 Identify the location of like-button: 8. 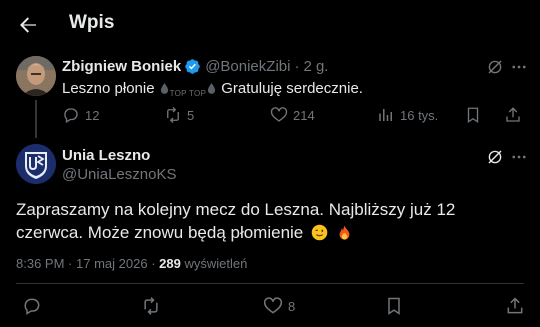
(279, 306).